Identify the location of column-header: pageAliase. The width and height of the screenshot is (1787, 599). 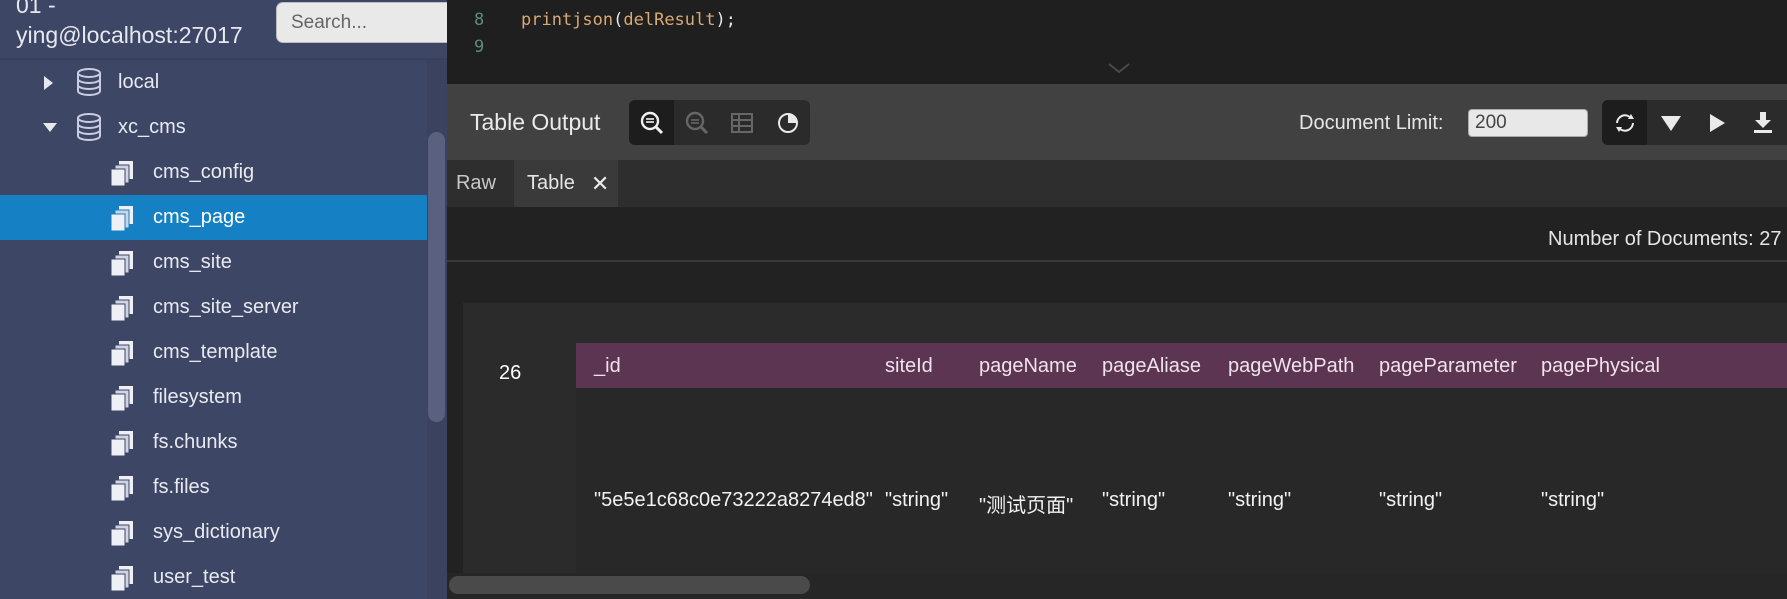
(1151, 366).